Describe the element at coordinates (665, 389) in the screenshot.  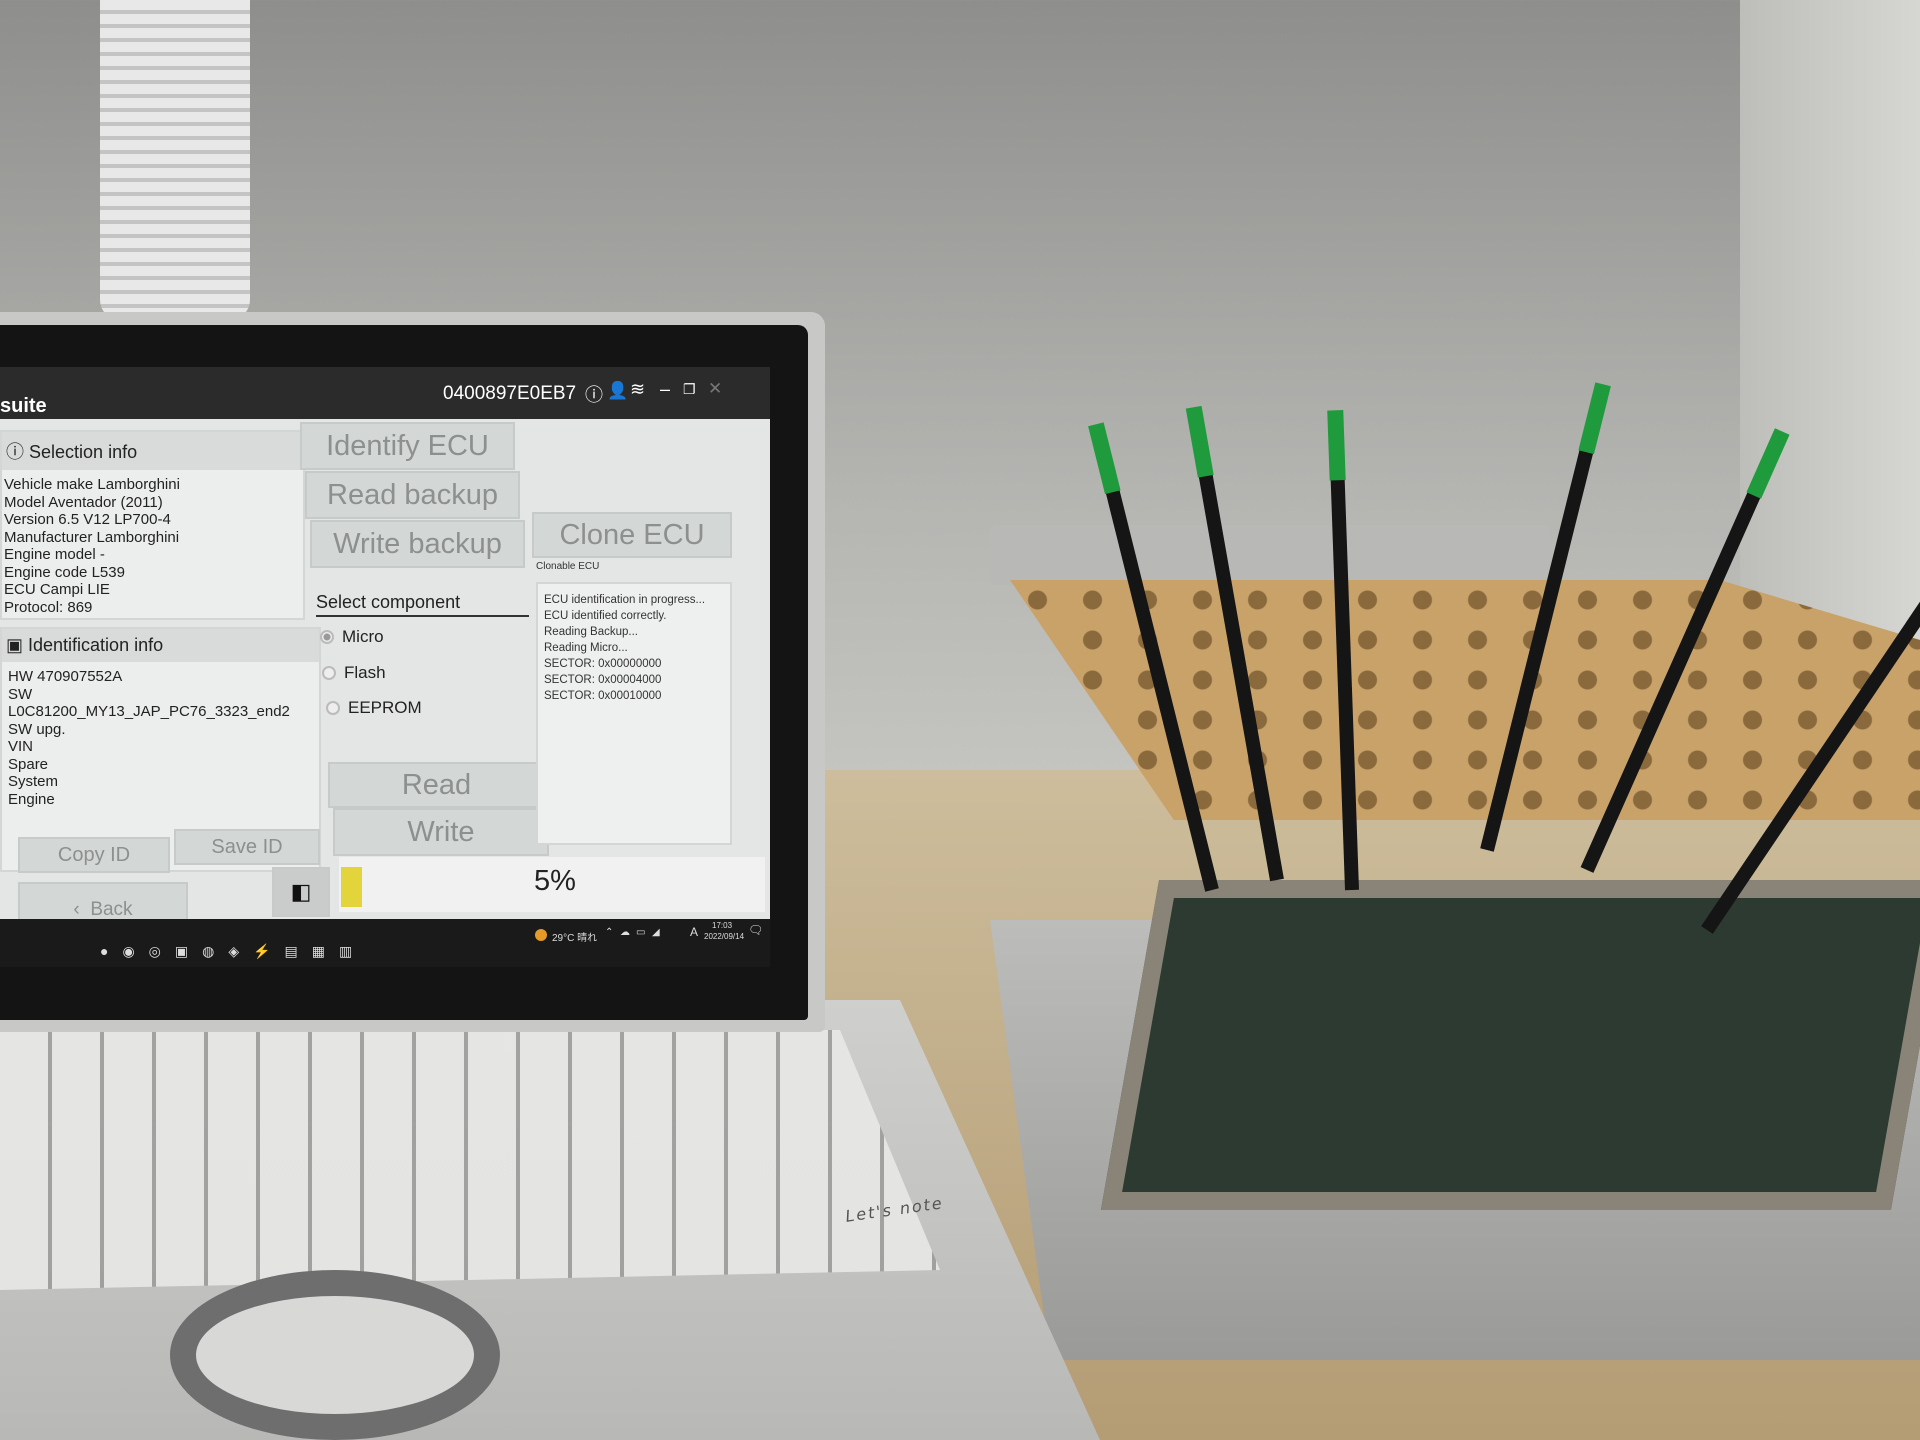
I see `minimize-icon: –` at that location.